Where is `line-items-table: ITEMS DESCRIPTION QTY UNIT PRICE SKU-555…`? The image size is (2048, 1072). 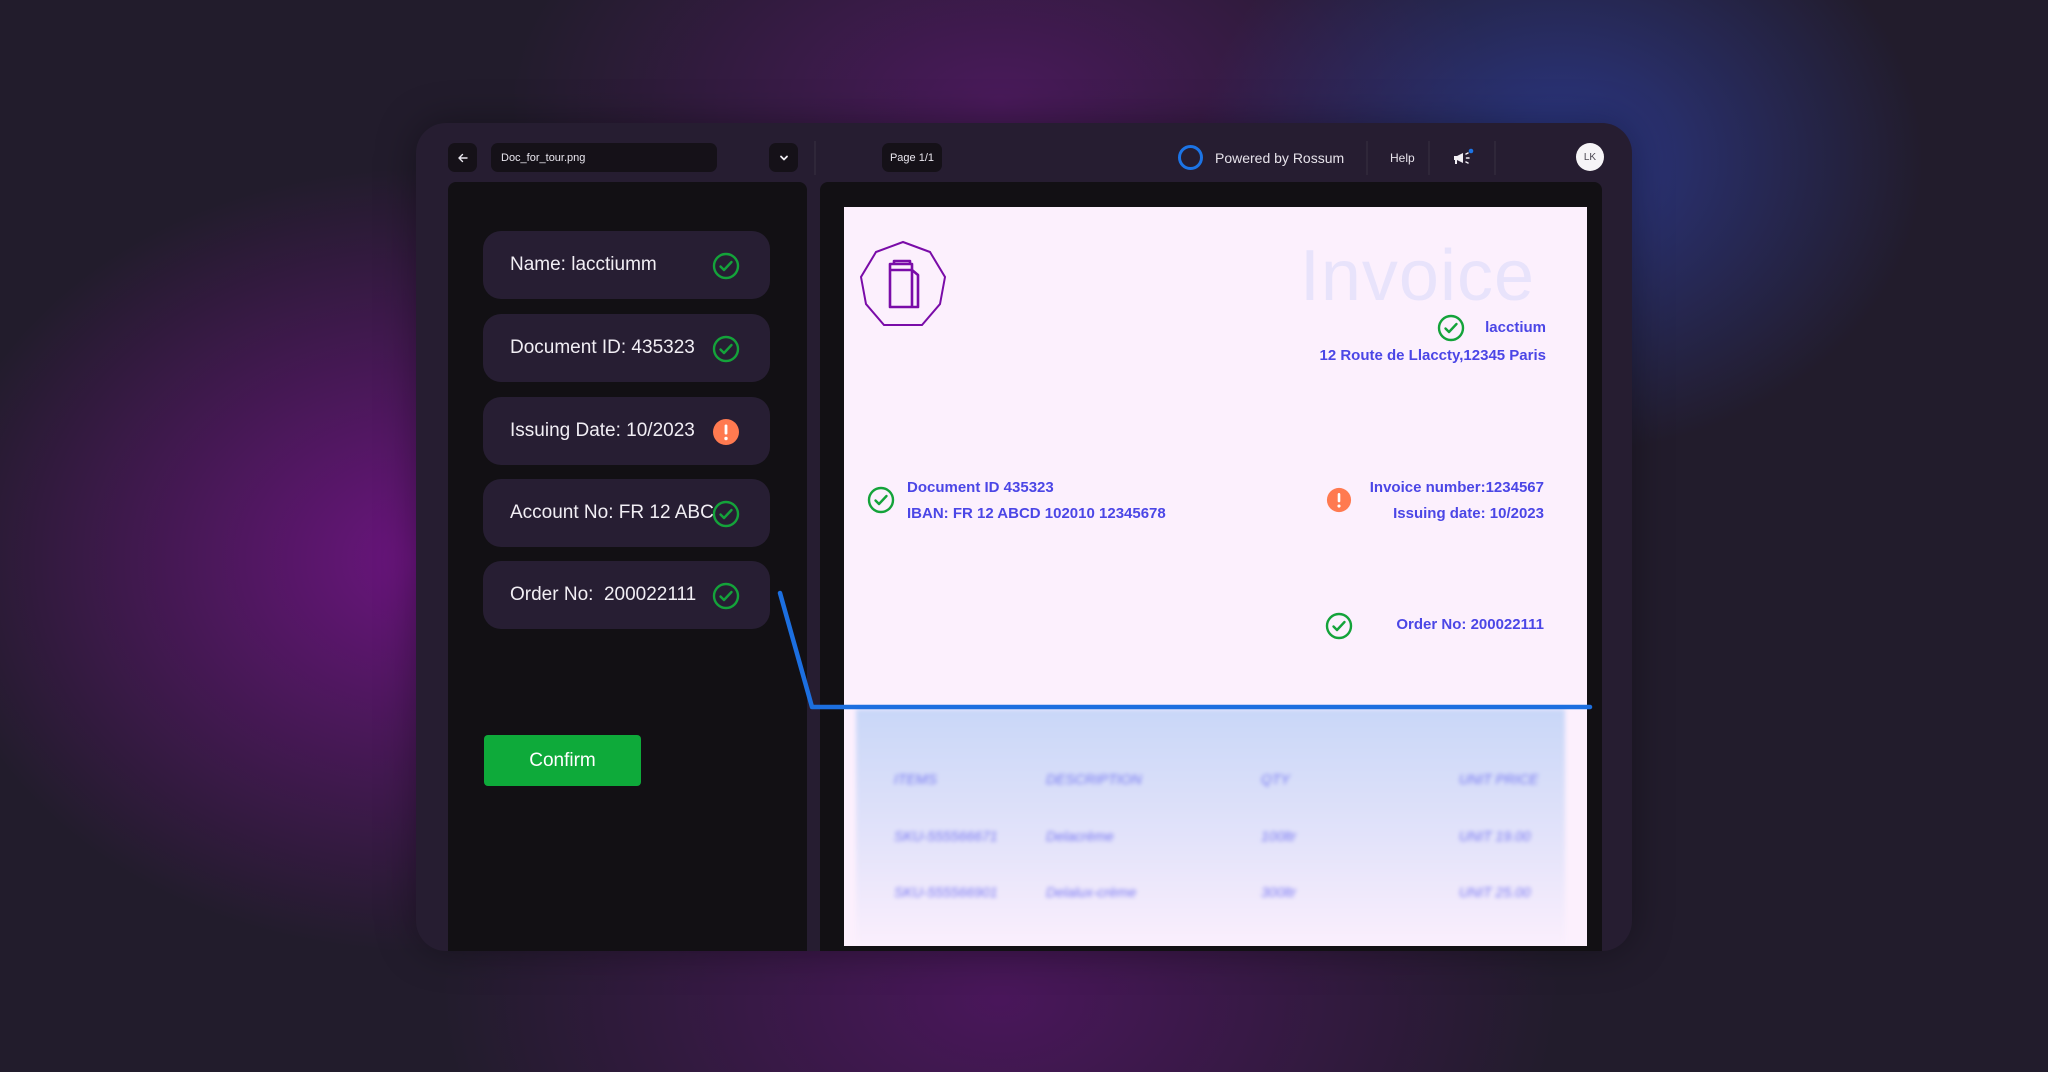
line-items-table: ITEMS DESCRIPTION QTY UNIT PRICE SKU-555… is located at coordinates (1210, 827).